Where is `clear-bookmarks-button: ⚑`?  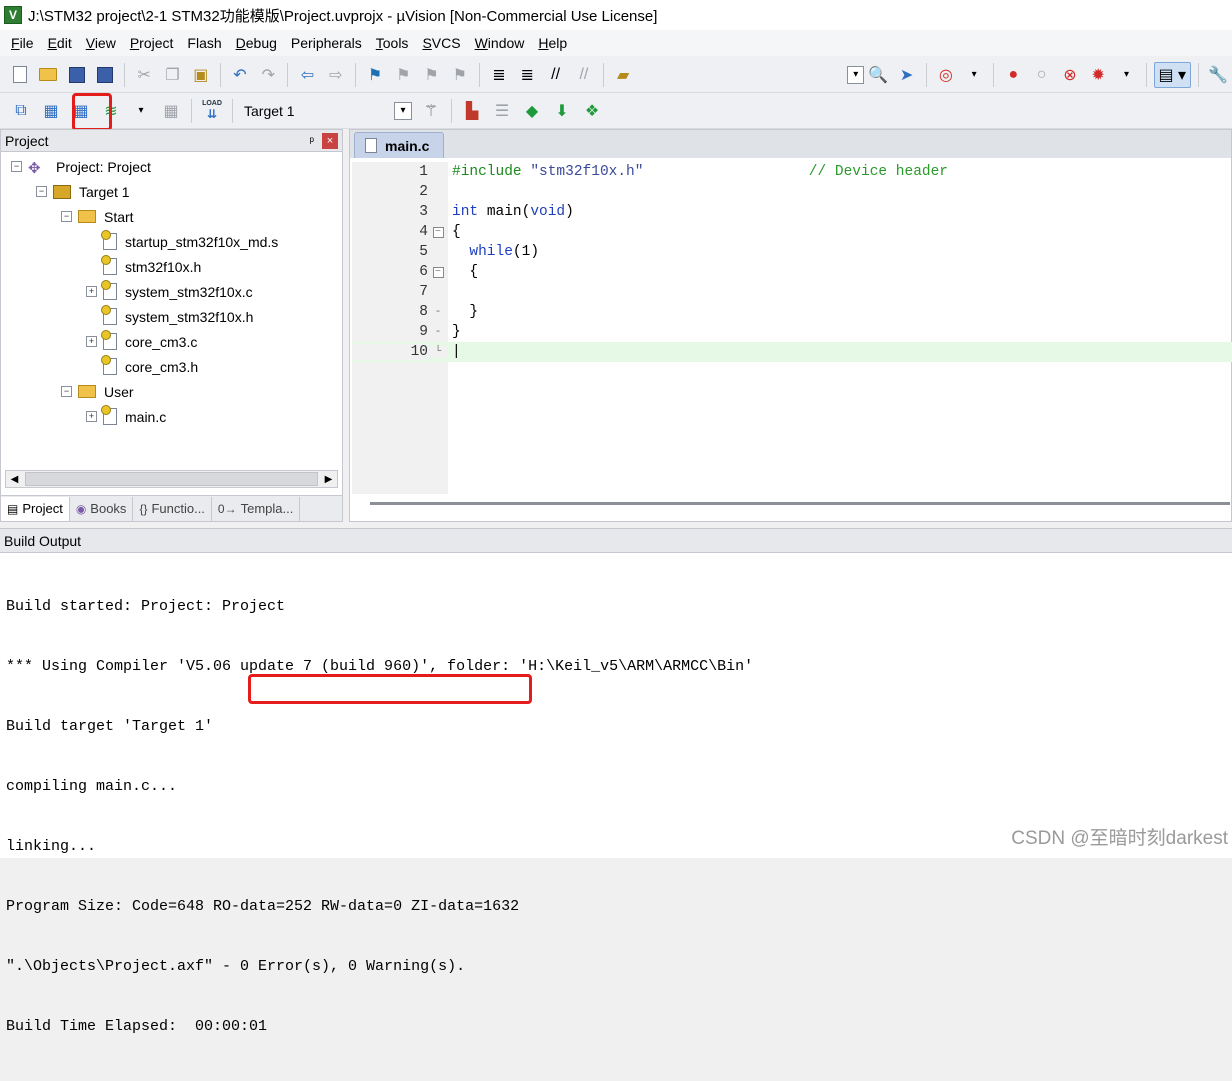 clear-bookmarks-button: ⚑ is located at coordinates (460, 75).